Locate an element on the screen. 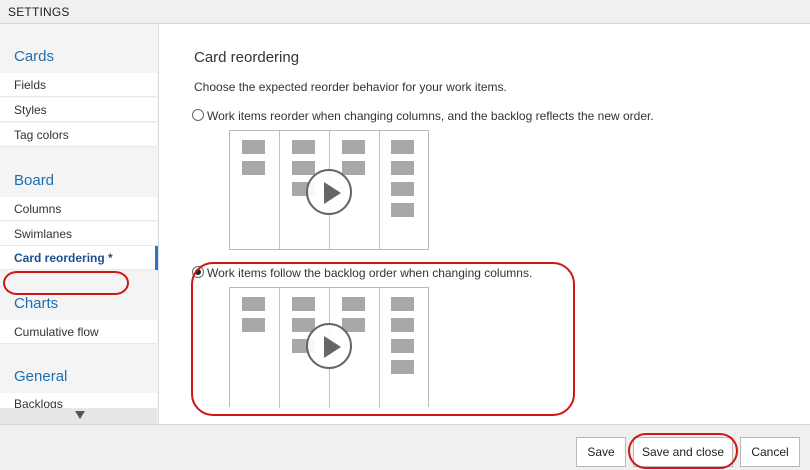  sidebar-item-card-reordering: Card reordering * is located at coordinates (79, 258).